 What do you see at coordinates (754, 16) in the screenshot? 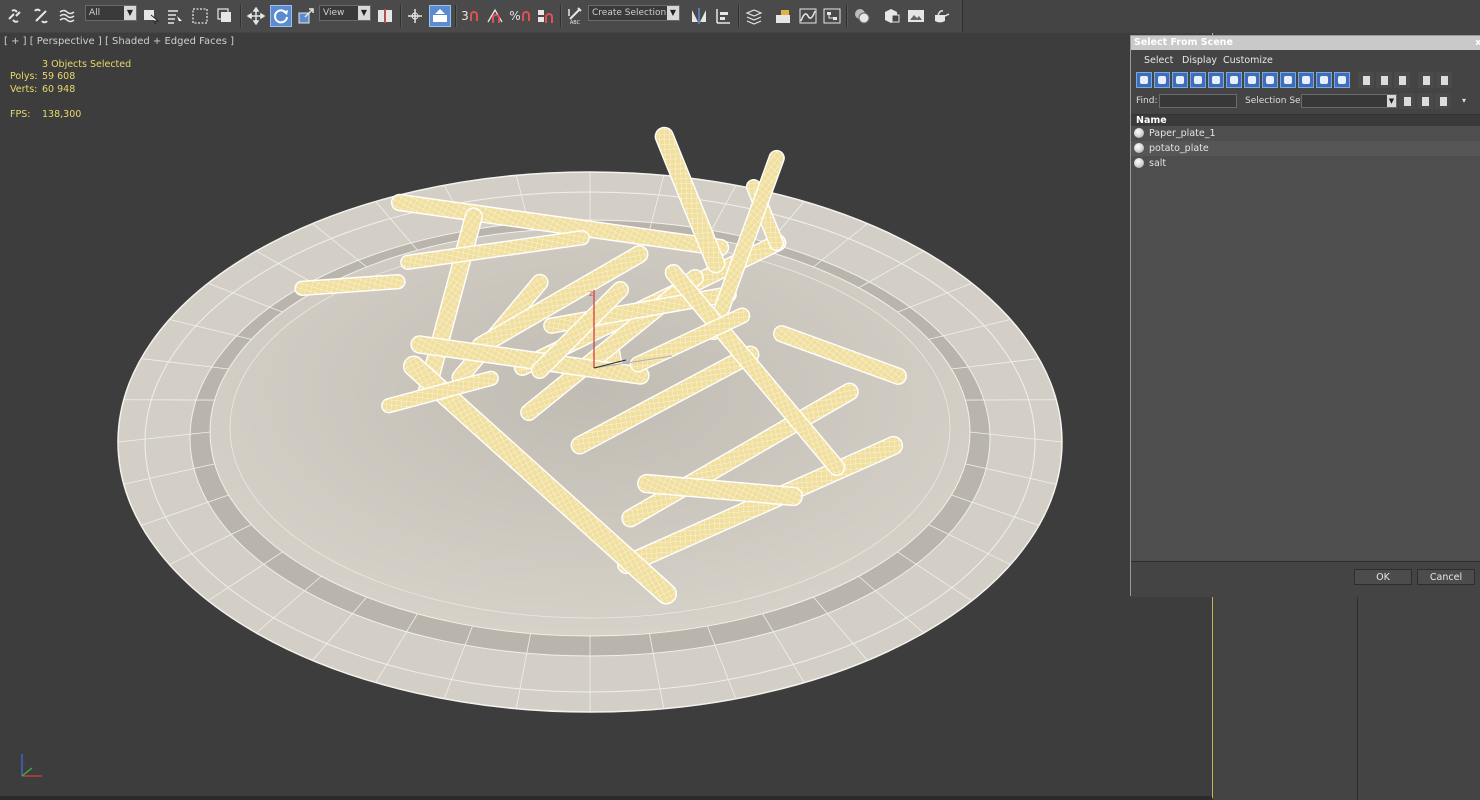
I see `layer-manager-icon` at bounding box center [754, 16].